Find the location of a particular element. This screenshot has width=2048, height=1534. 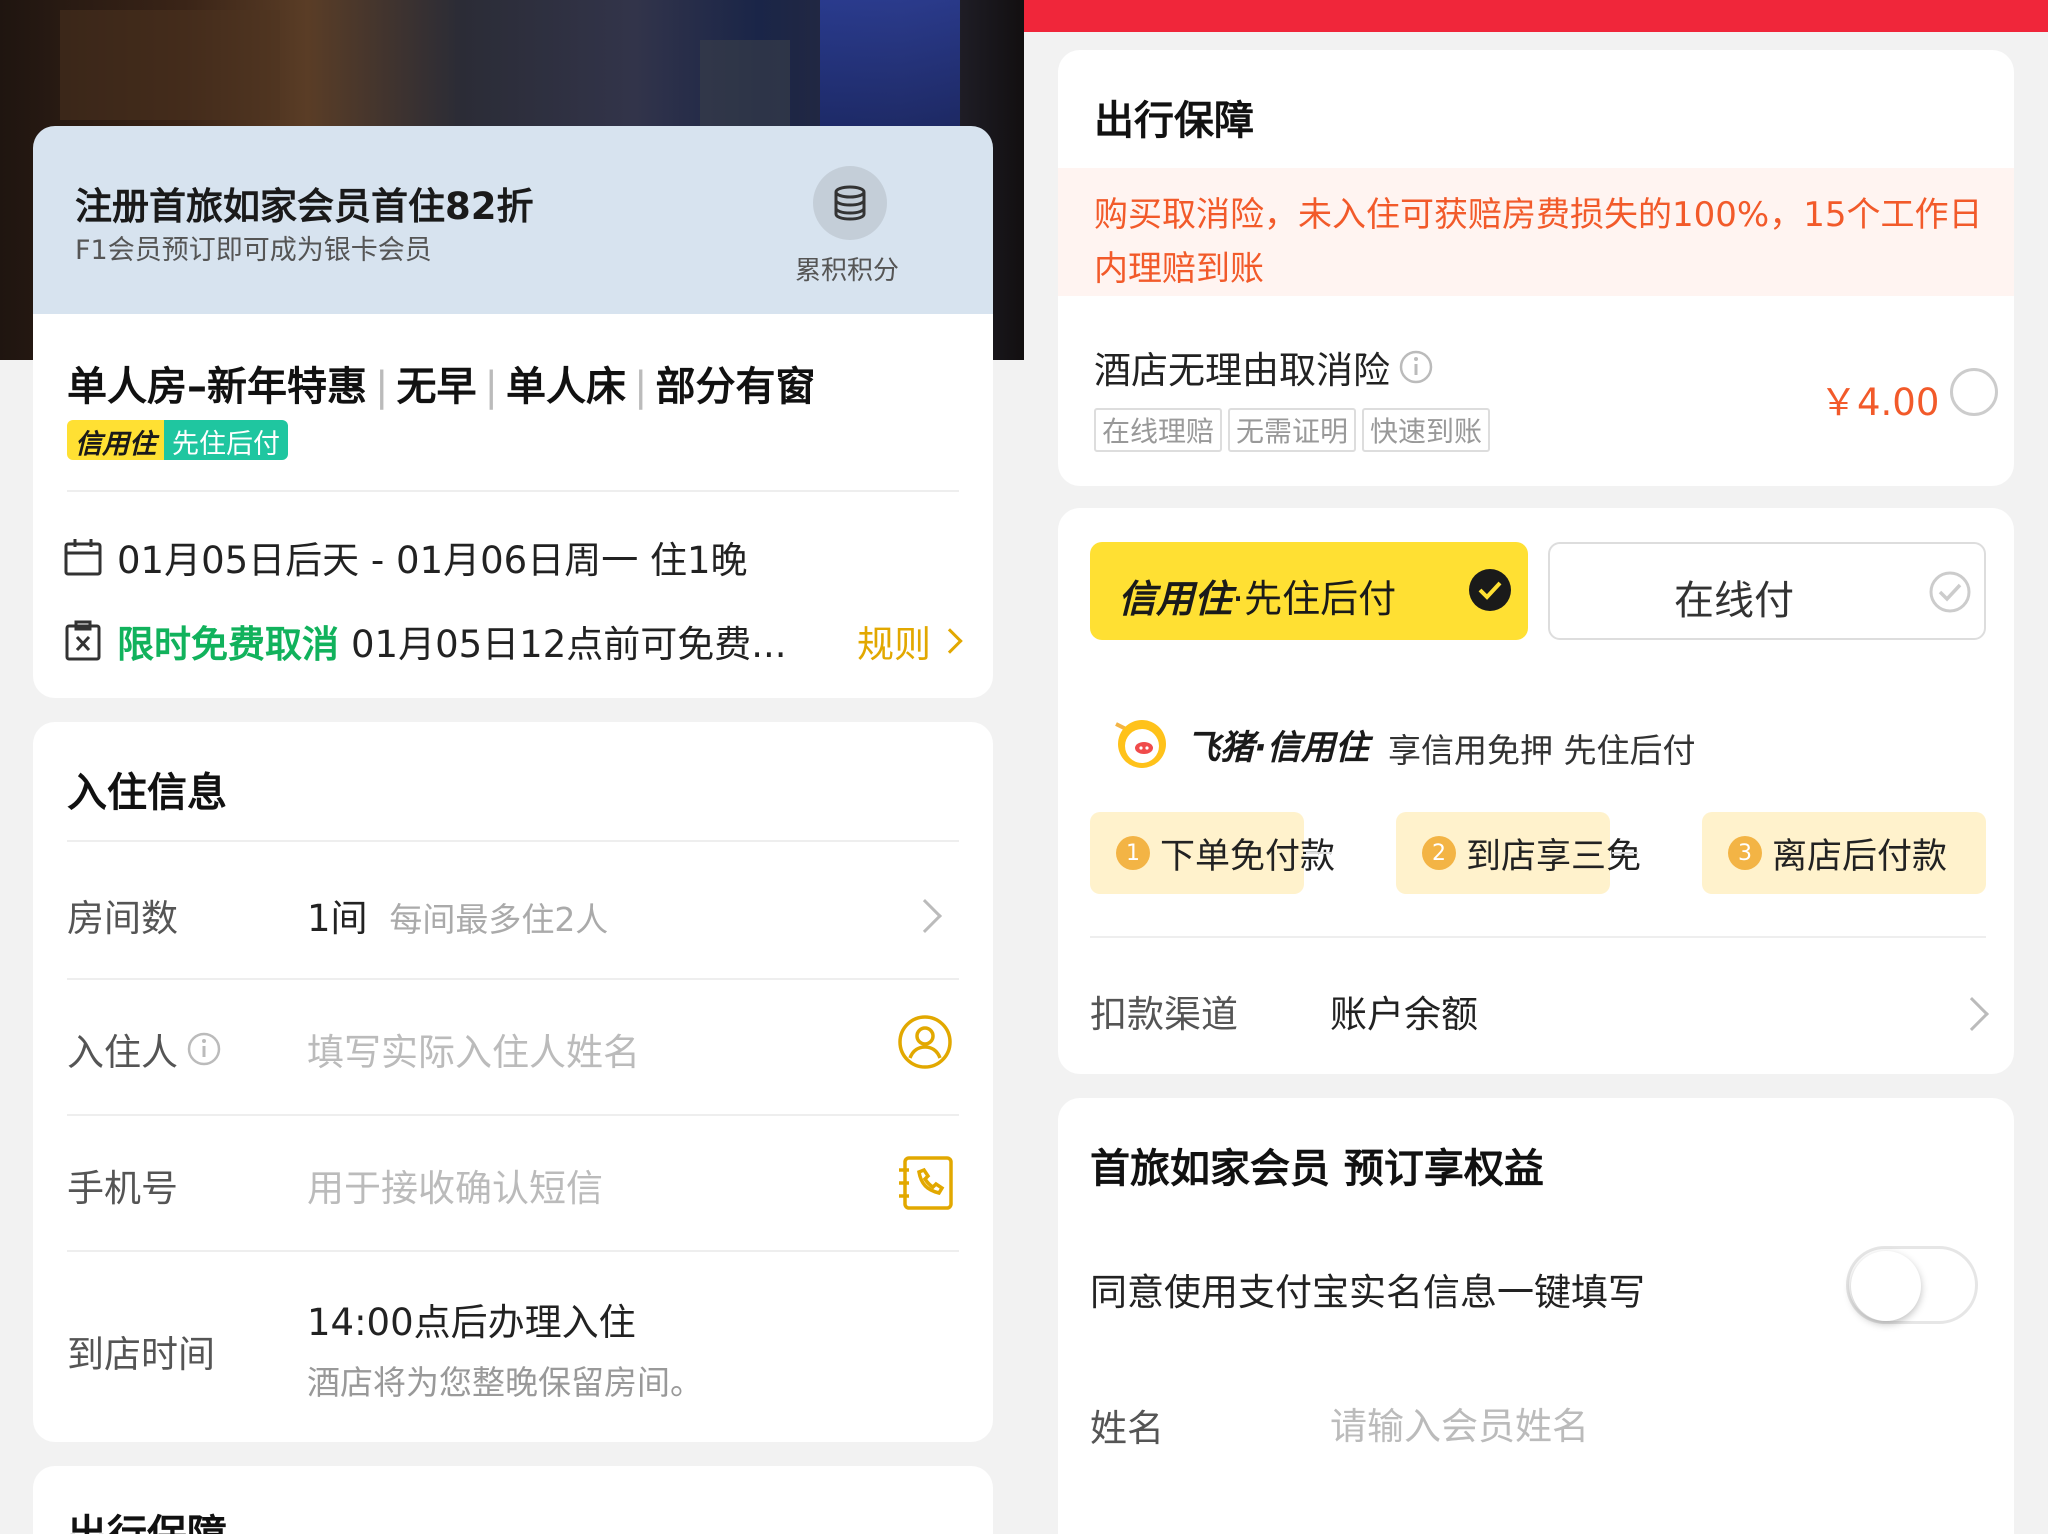

pay-online-label: 在线付 is located at coordinates (1734, 601).